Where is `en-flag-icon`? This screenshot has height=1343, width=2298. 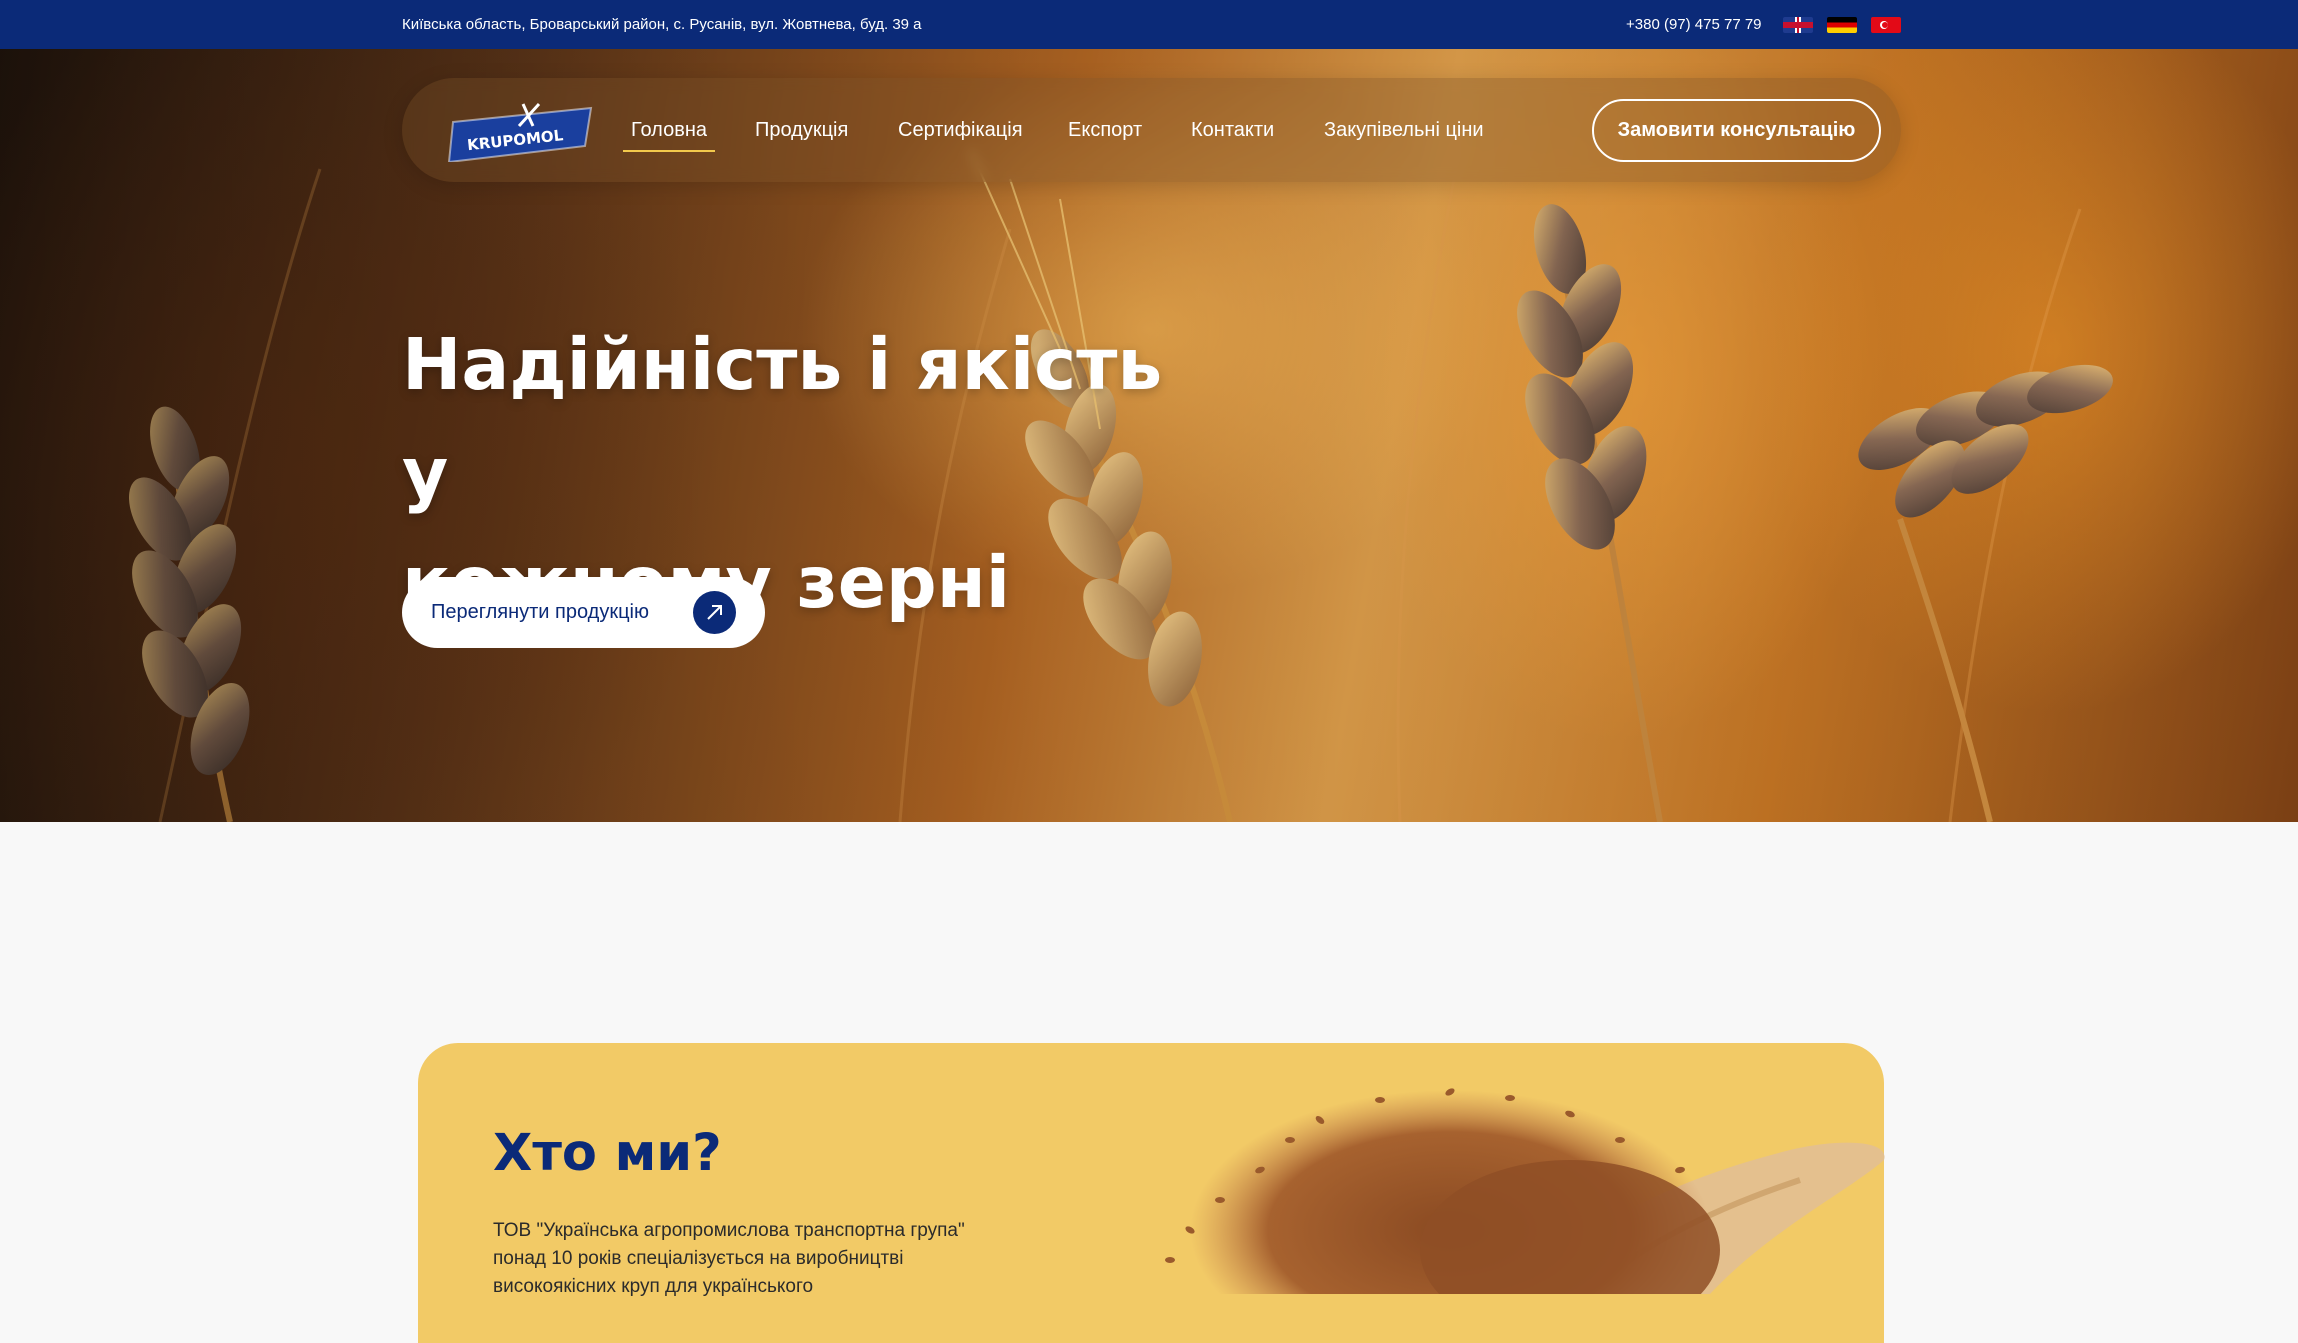
en-flag-icon is located at coordinates (1798, 25).